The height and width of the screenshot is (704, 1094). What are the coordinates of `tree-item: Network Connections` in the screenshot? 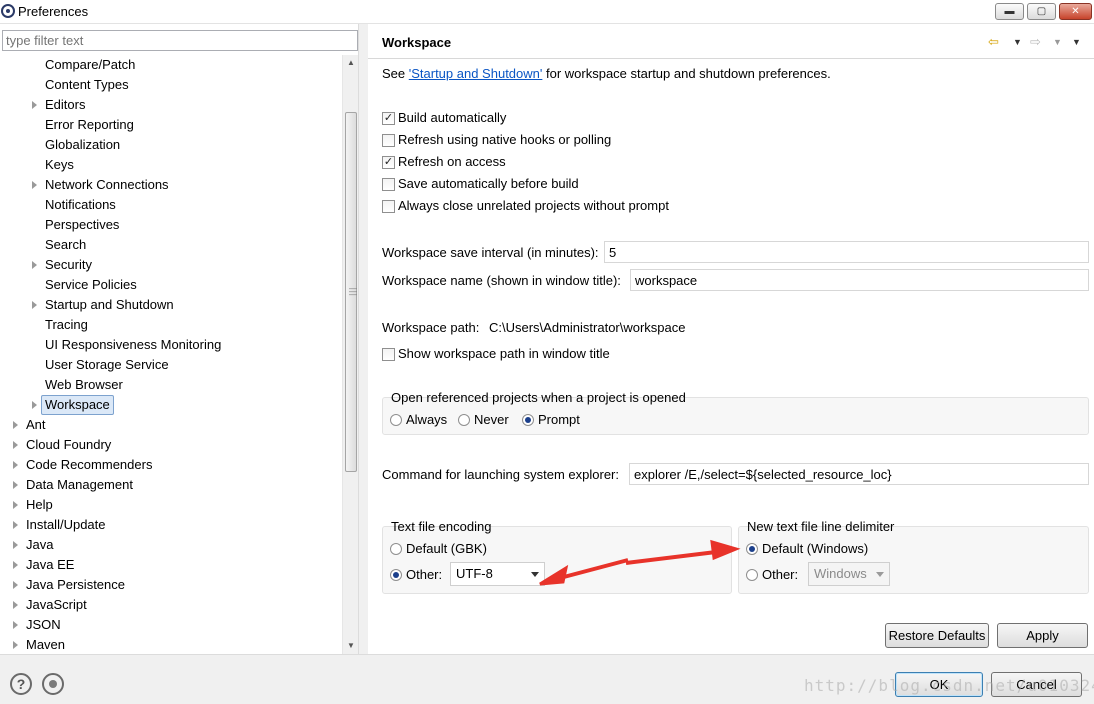 It's located at (171, 185).